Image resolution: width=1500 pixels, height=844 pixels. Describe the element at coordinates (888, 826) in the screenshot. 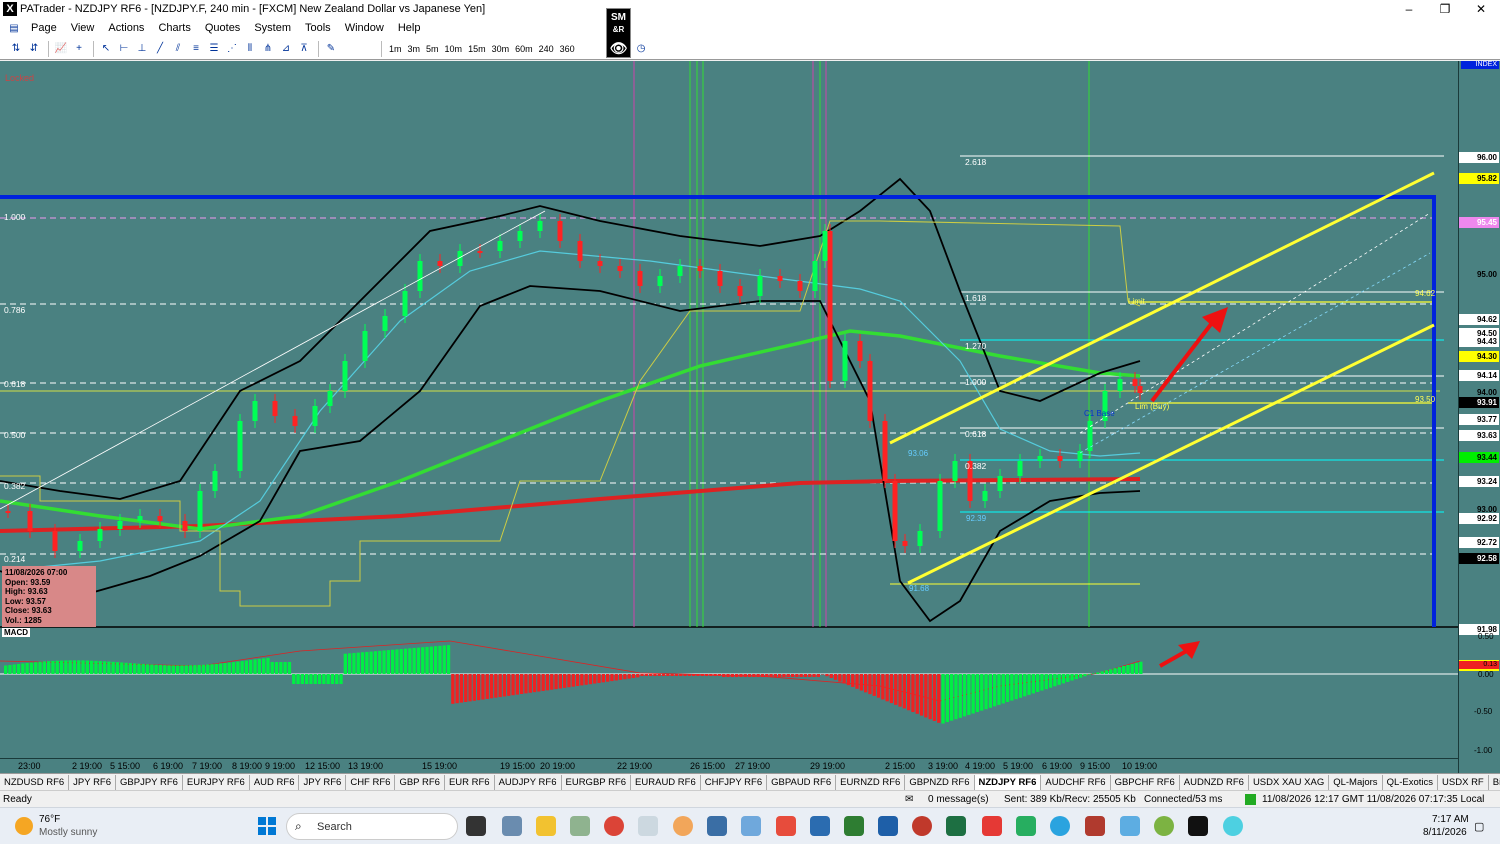

I see `outlook-icon` at that location.